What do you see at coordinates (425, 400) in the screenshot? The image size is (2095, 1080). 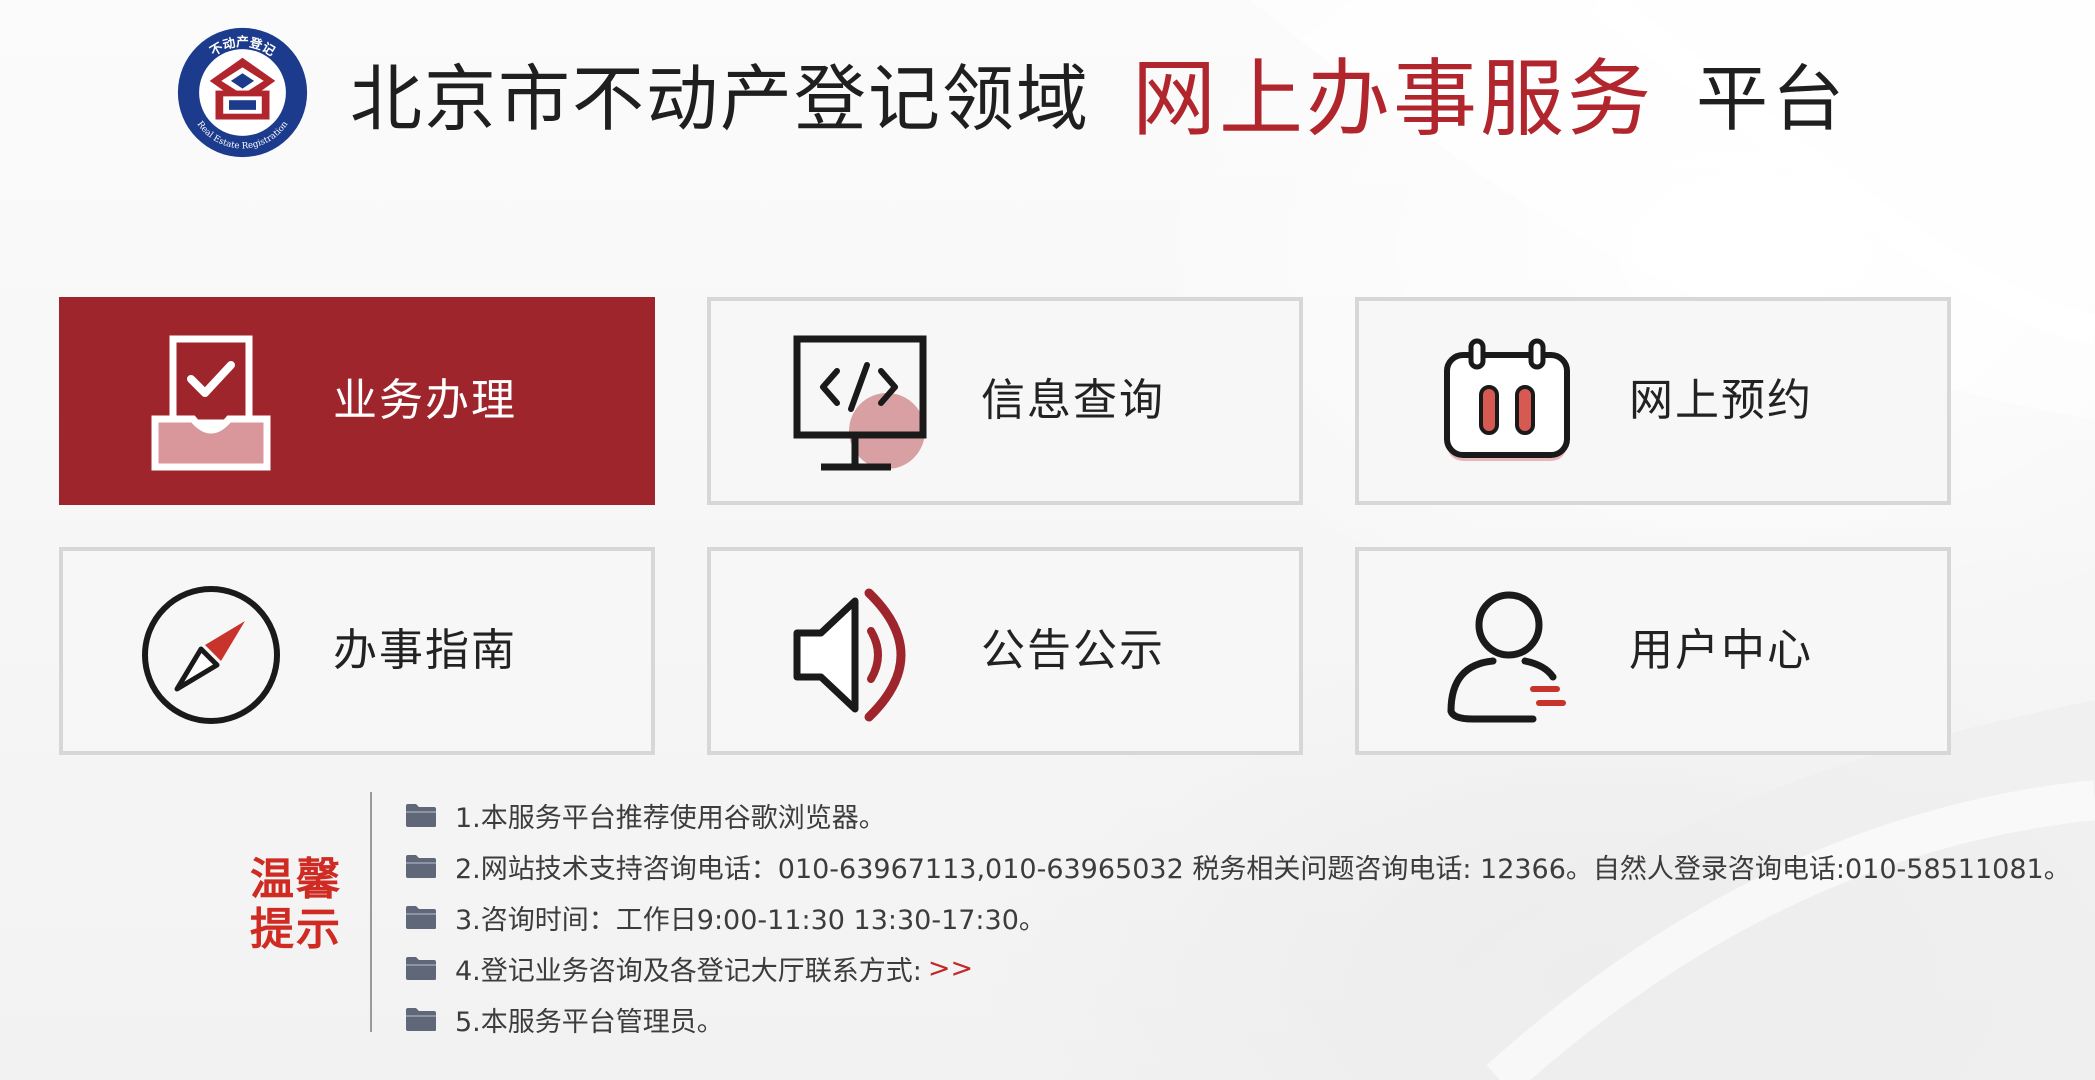 I see `tile-label: 业务办理` at bounding box center [425, 400].